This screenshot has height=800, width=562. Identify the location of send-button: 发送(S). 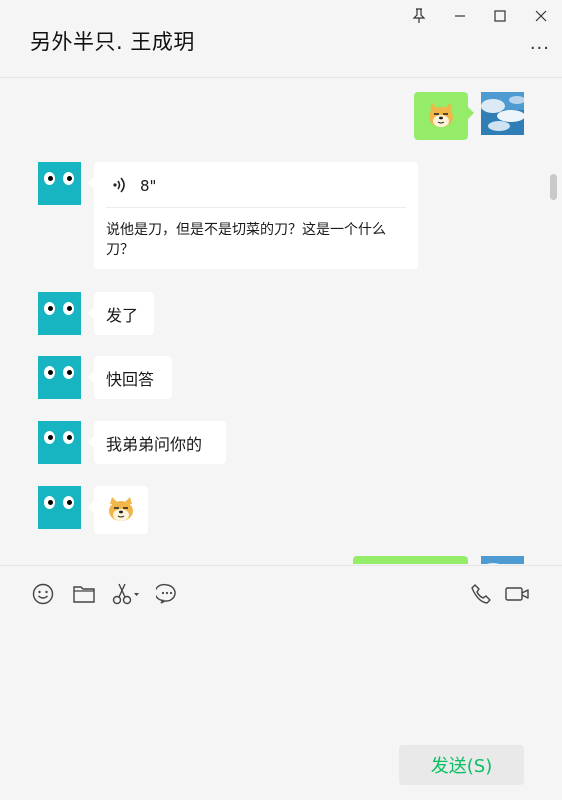
(461, 765).